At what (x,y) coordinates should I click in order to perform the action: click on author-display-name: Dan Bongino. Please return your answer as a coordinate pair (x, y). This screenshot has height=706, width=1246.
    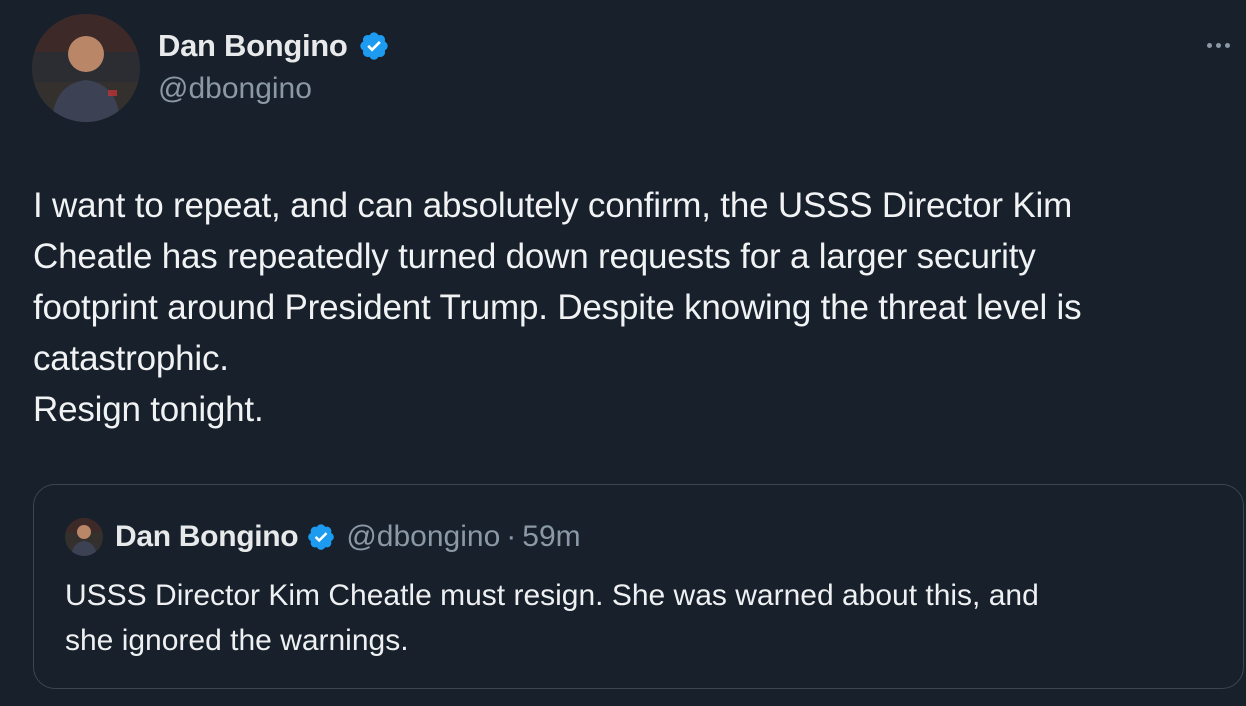
    Looking at the image, I should click on (253, 46).